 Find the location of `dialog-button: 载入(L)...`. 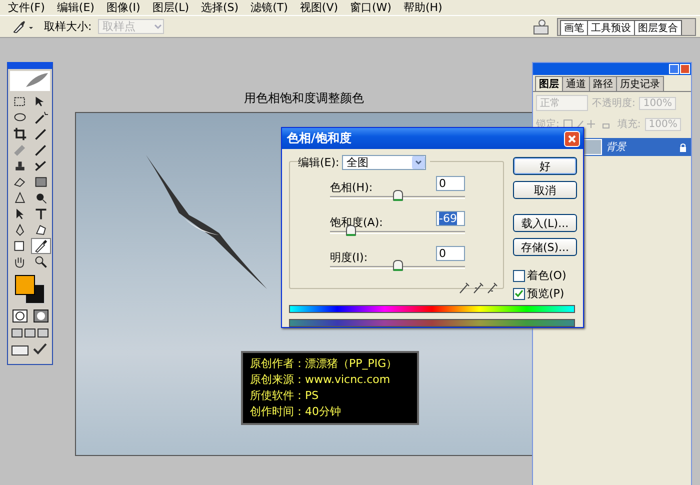

dialog-button: 载入(L)... is located at coordinates (545, 223).